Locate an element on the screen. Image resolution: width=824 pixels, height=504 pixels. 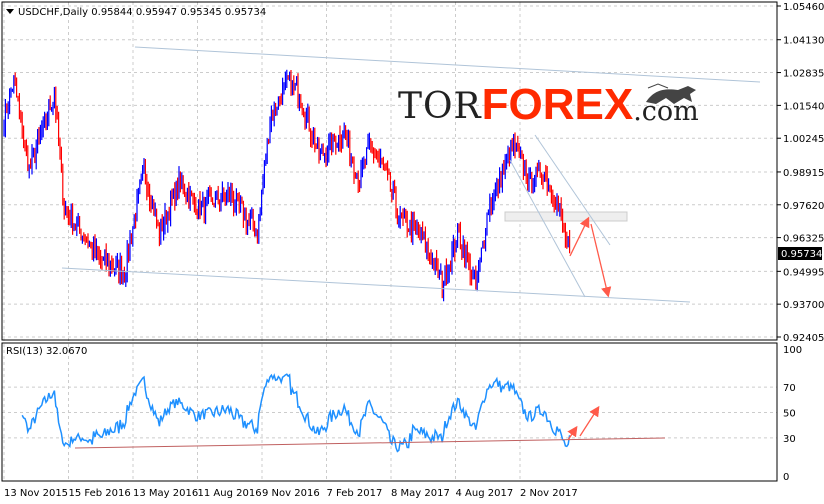
bull-logo-icon is located at coordinates (671, 93).